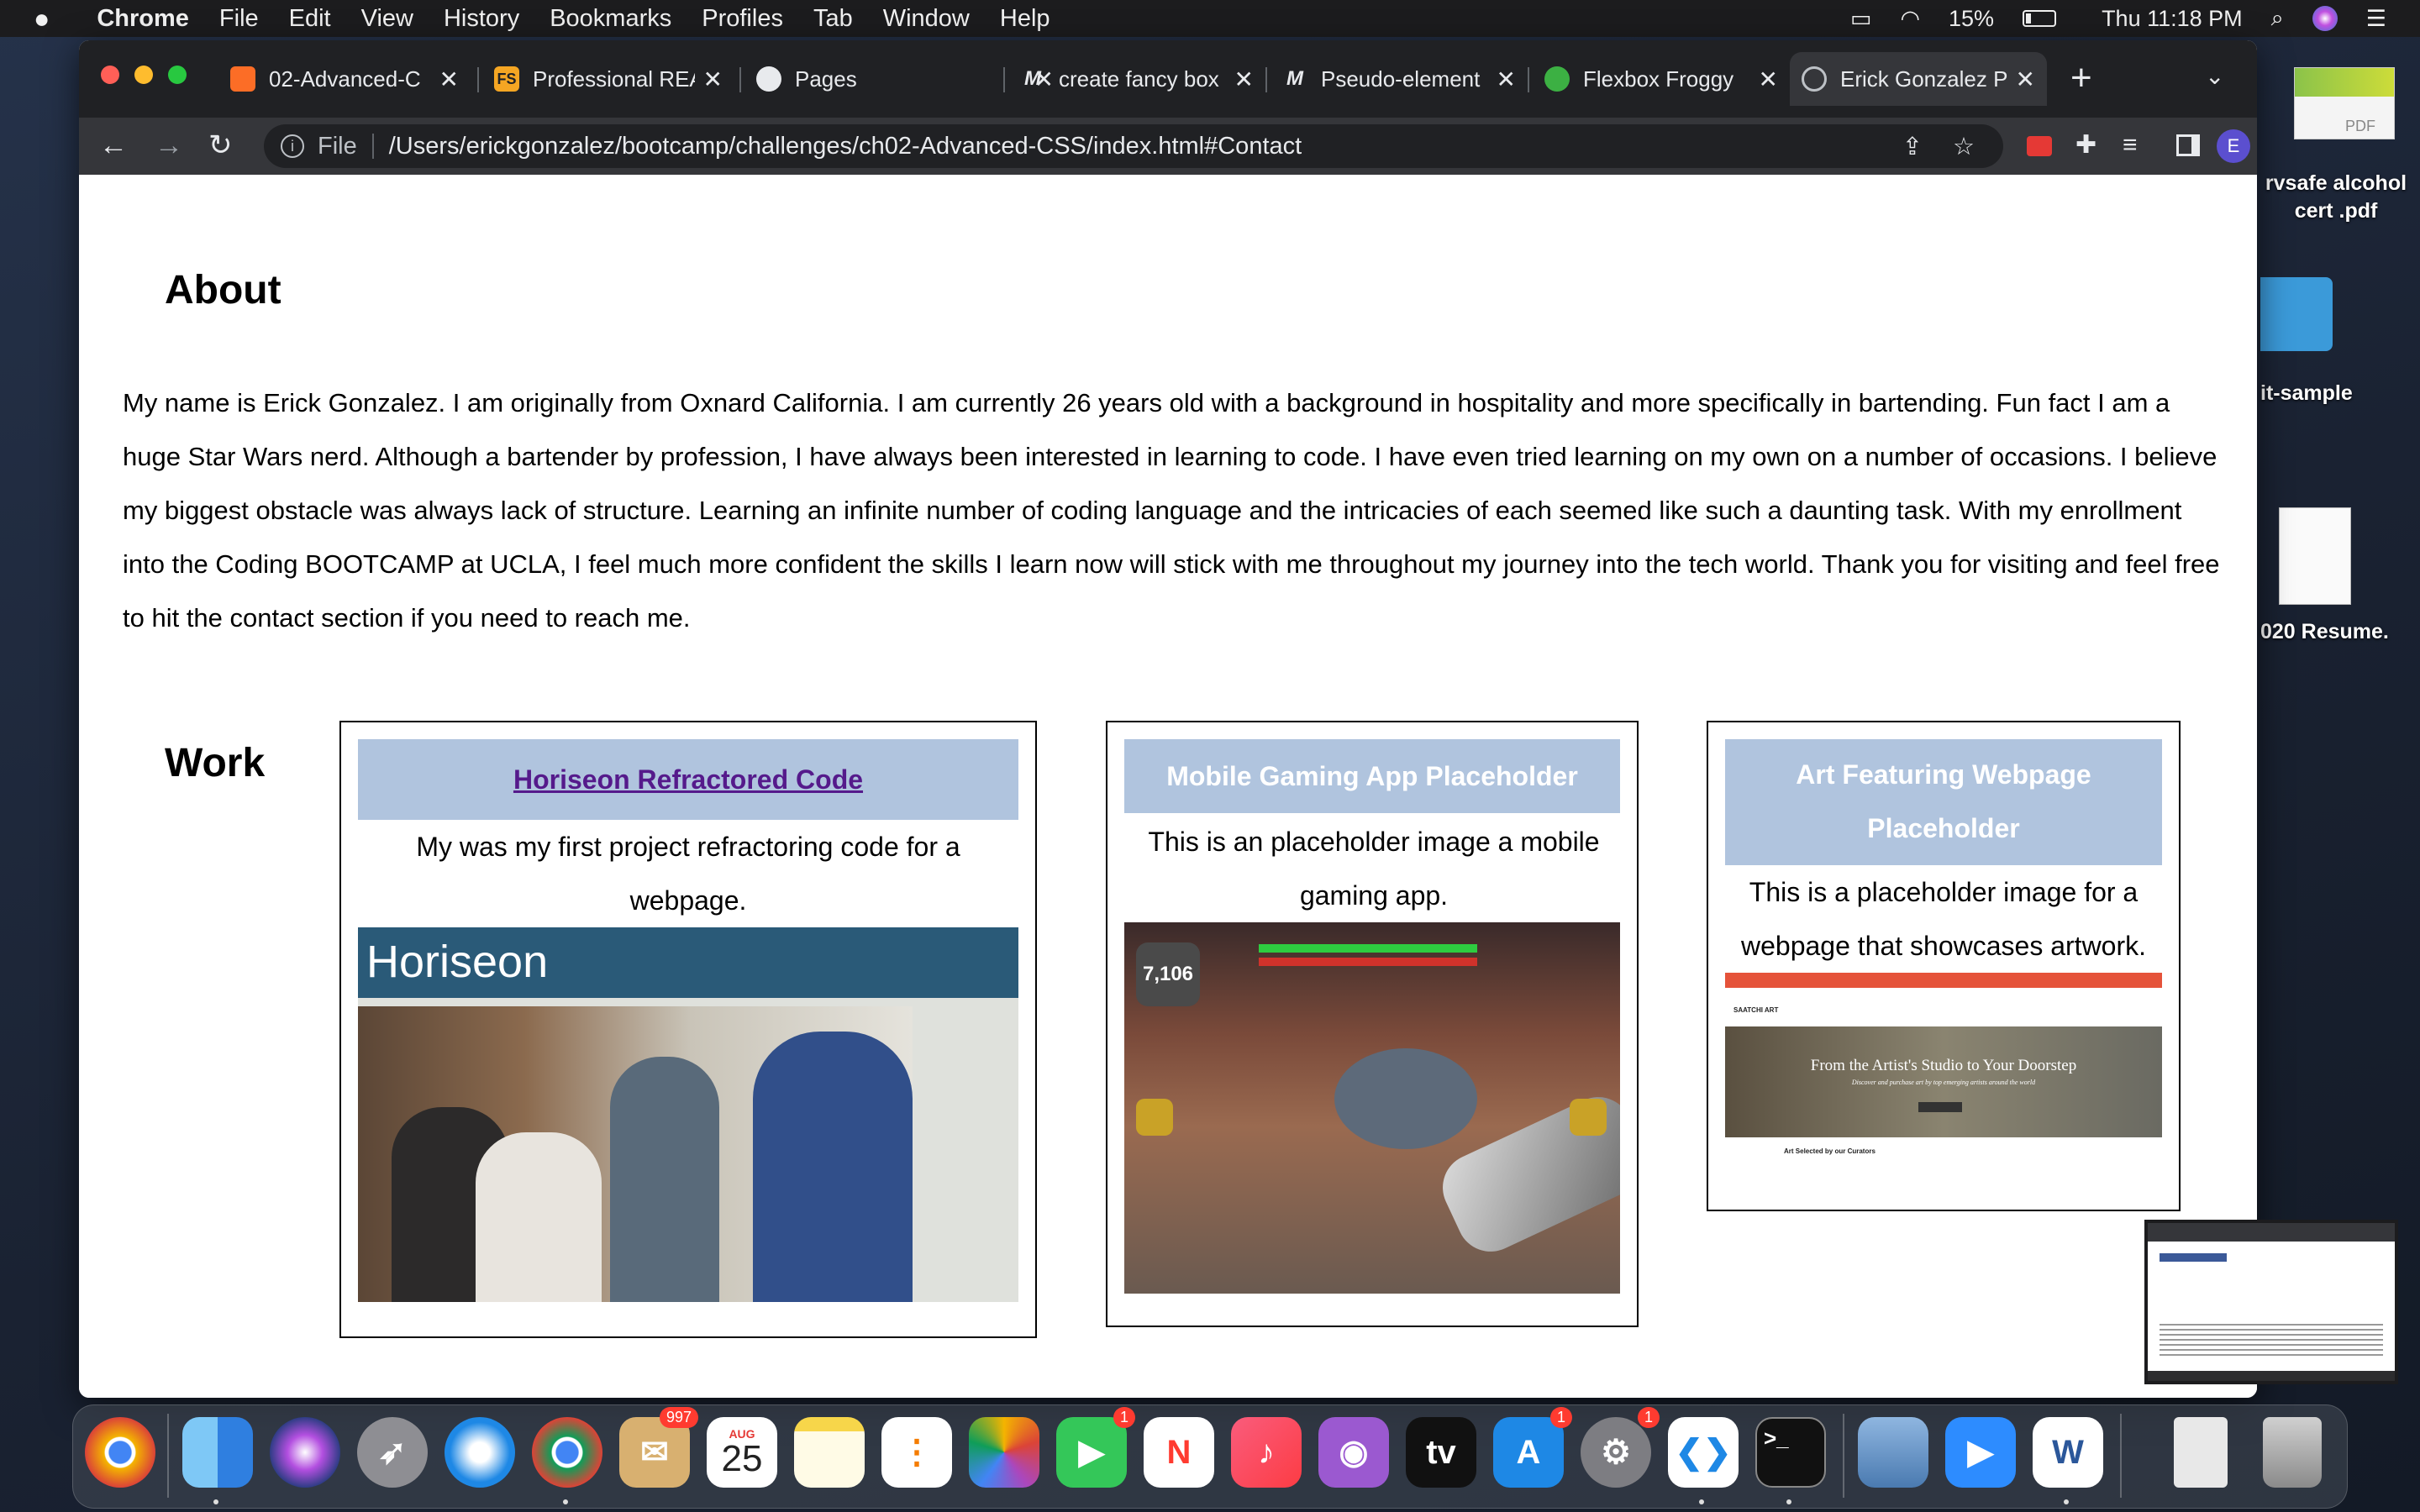 The image size is (2420, 1512). I want to click on zoom-window-button, so click(177, 75).